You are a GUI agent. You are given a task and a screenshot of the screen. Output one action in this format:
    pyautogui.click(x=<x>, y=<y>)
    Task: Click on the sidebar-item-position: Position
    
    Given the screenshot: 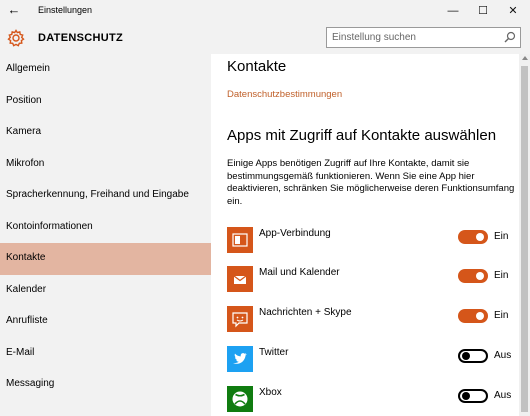 What is the action you would take?
    pyautogui.click(x=105, y=102)
    